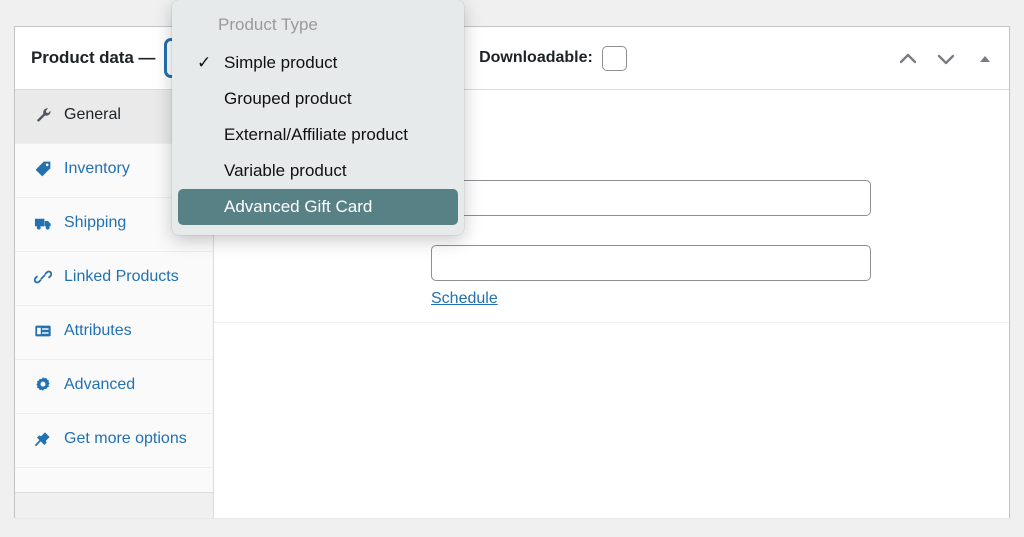 This screenshot has width=1024, height=537. I want to click on sidebar-item-label: Inventory, so click(97, 168).